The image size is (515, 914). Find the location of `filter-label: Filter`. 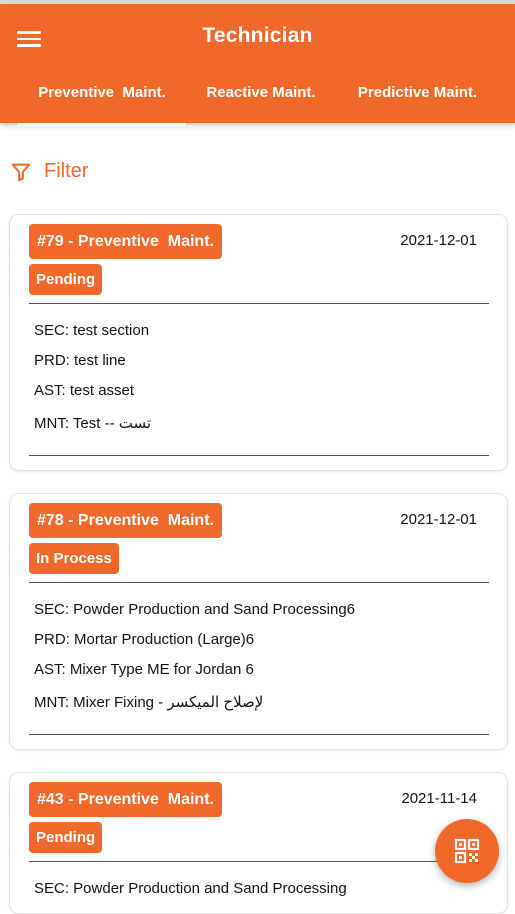

filter-label: Filter is located at coordinates (66, 171).